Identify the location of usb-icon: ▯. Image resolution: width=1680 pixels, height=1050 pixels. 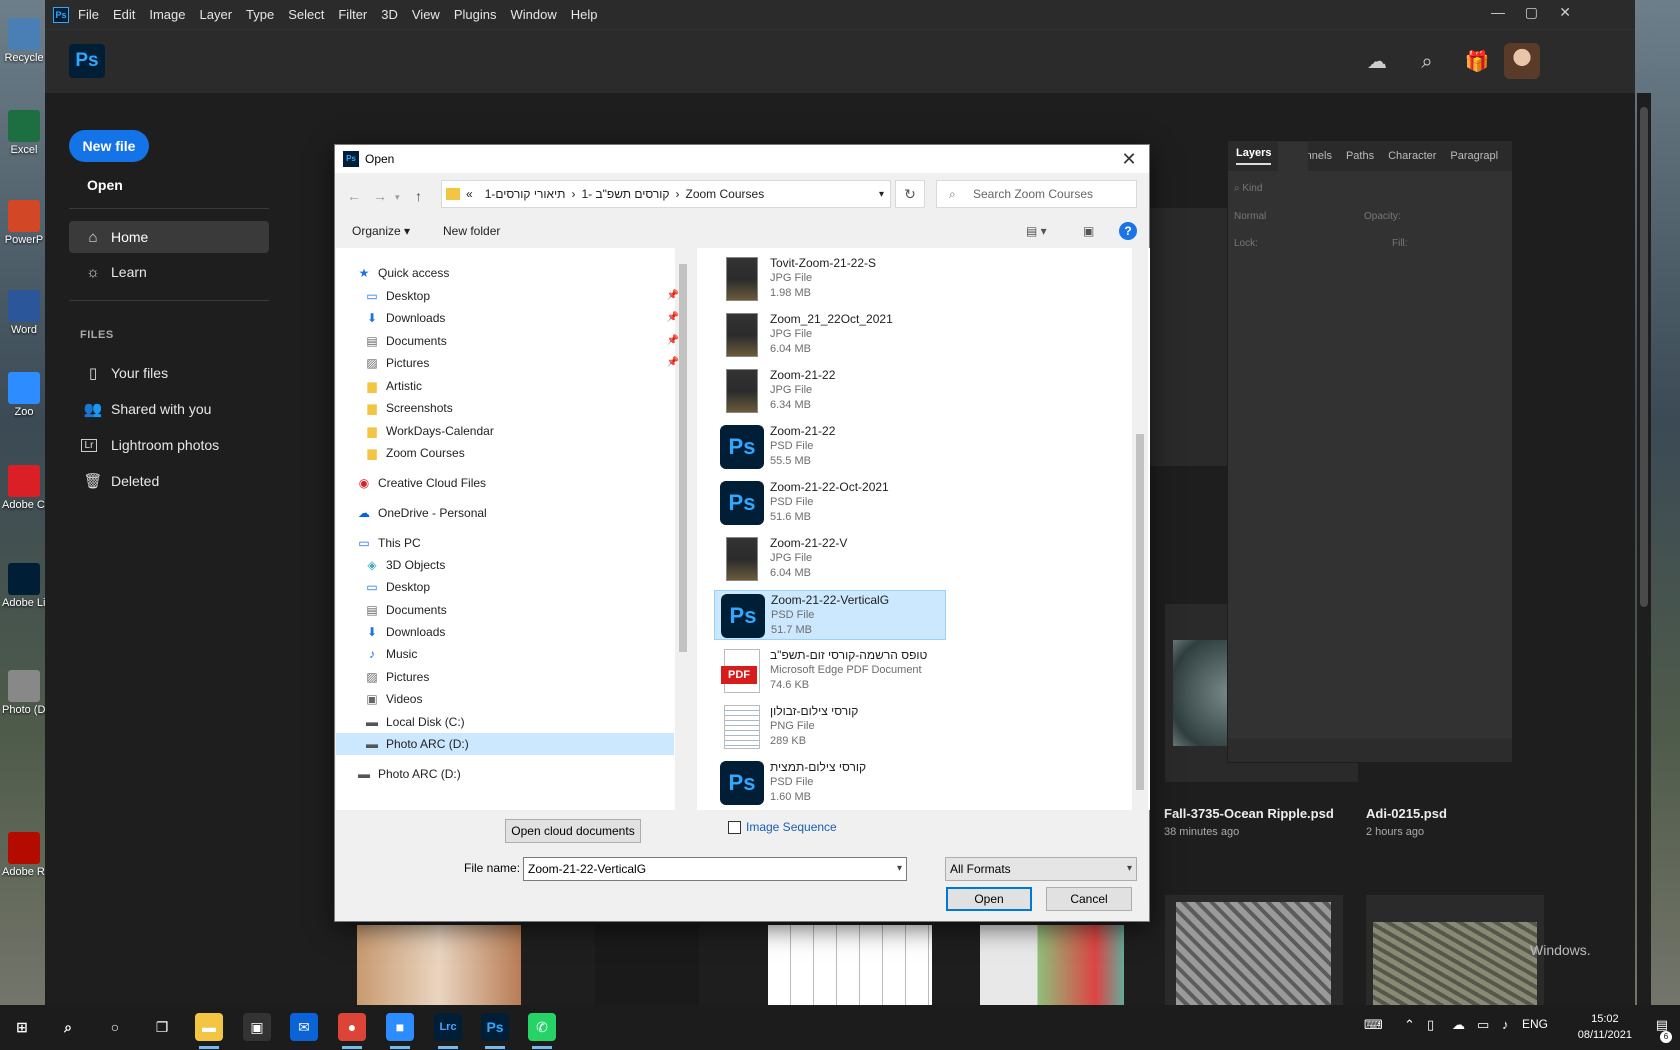
(1430, 1025).